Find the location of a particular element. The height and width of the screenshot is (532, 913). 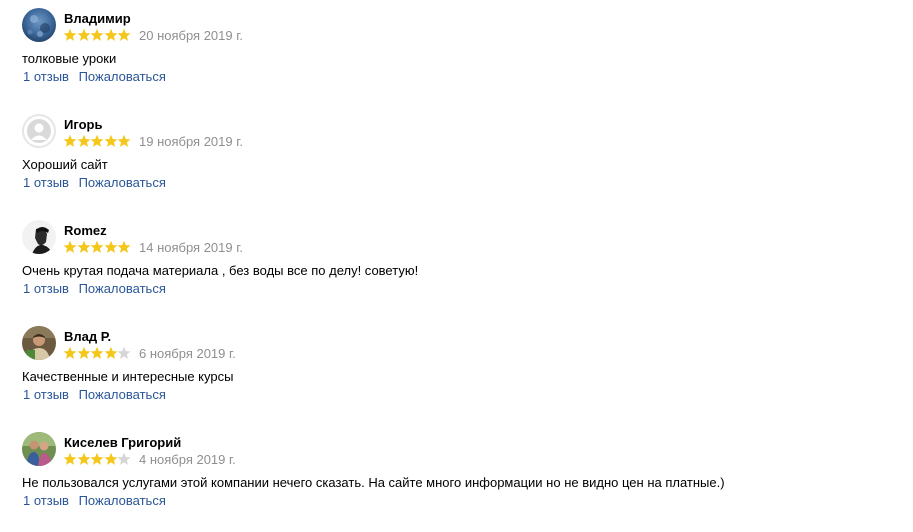

review-date: 4 ноября 2019 г. is located at coordinates (187, 459).